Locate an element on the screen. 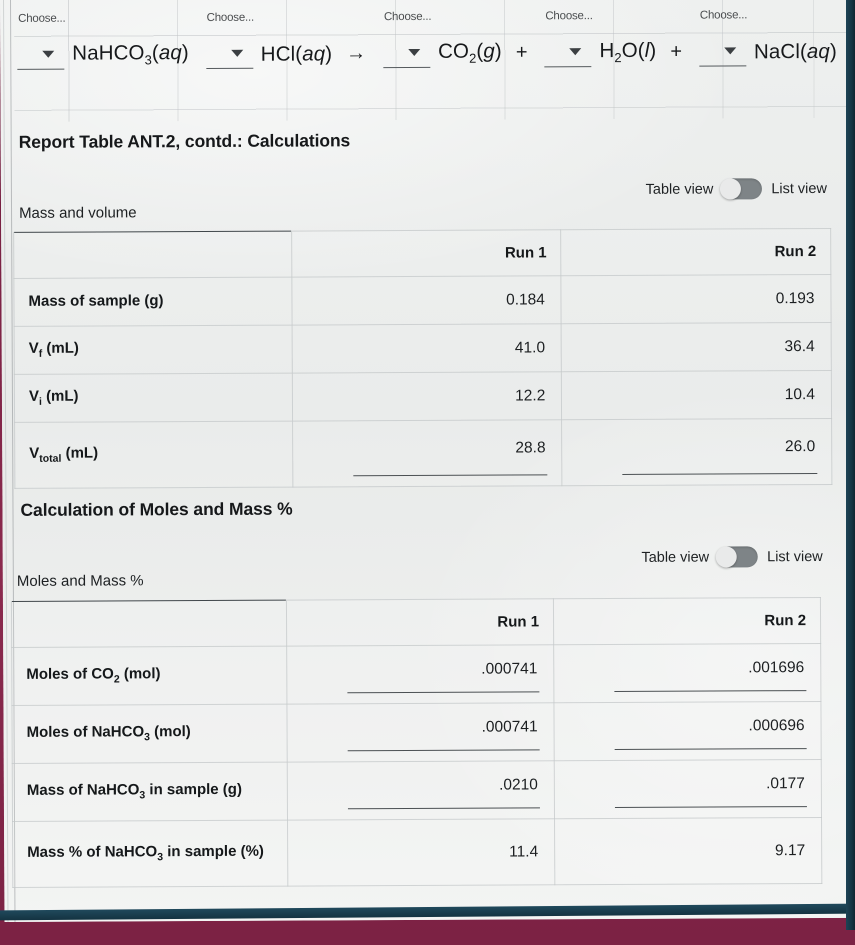  equation-term-2: Choose... HCl(aq) → is located at coordinates (291, 40).